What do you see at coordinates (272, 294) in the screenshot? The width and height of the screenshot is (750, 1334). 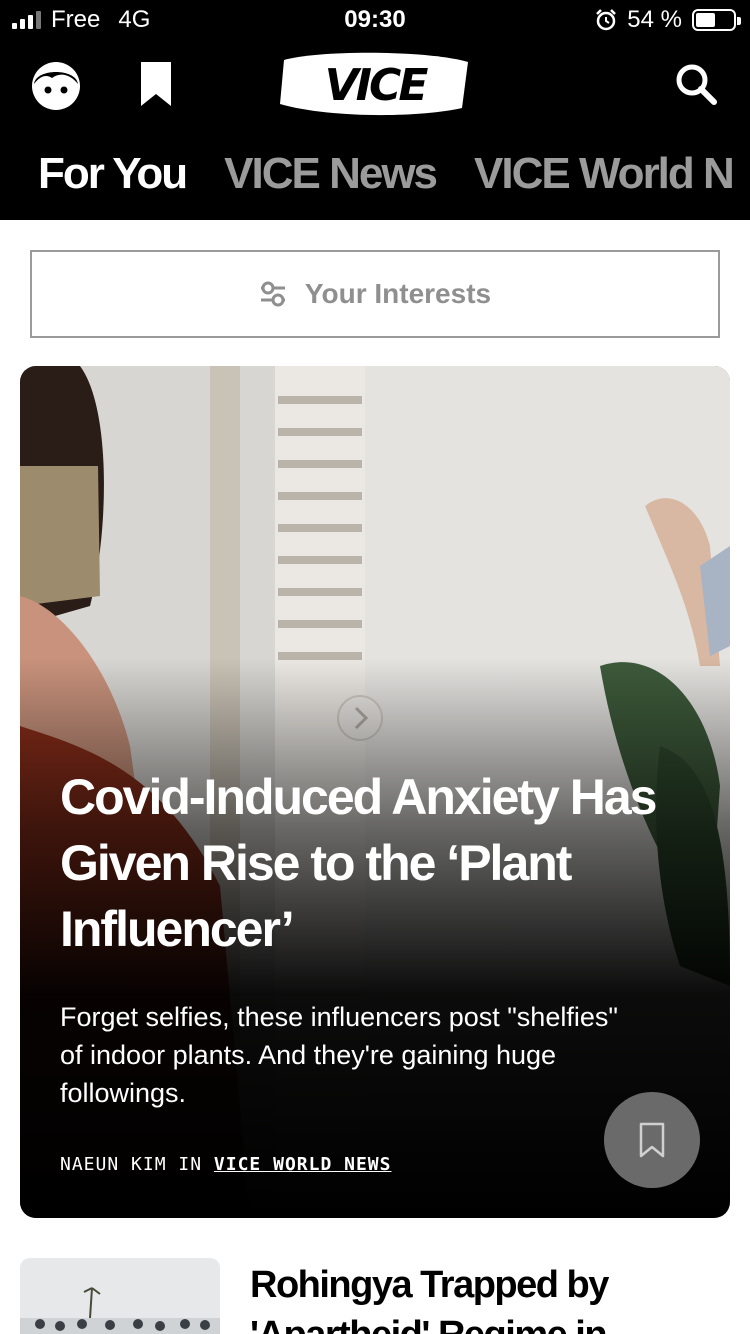 I see `sliders-icon` at bounding box center [272, 294].